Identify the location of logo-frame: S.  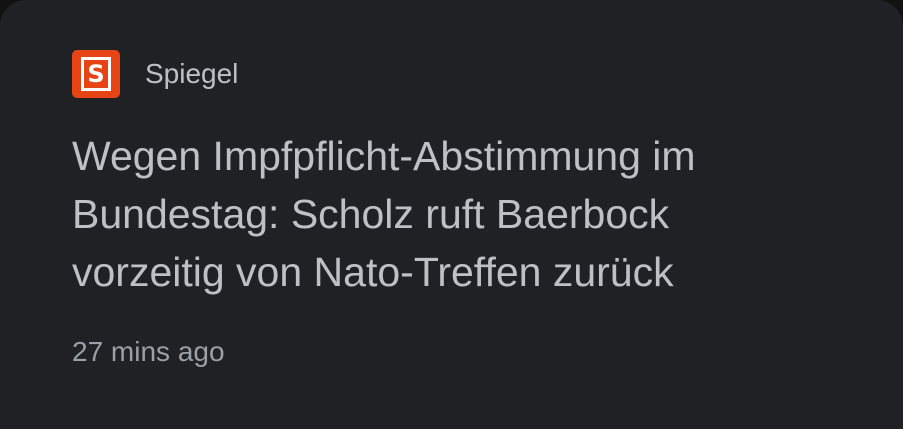
(96, 74).